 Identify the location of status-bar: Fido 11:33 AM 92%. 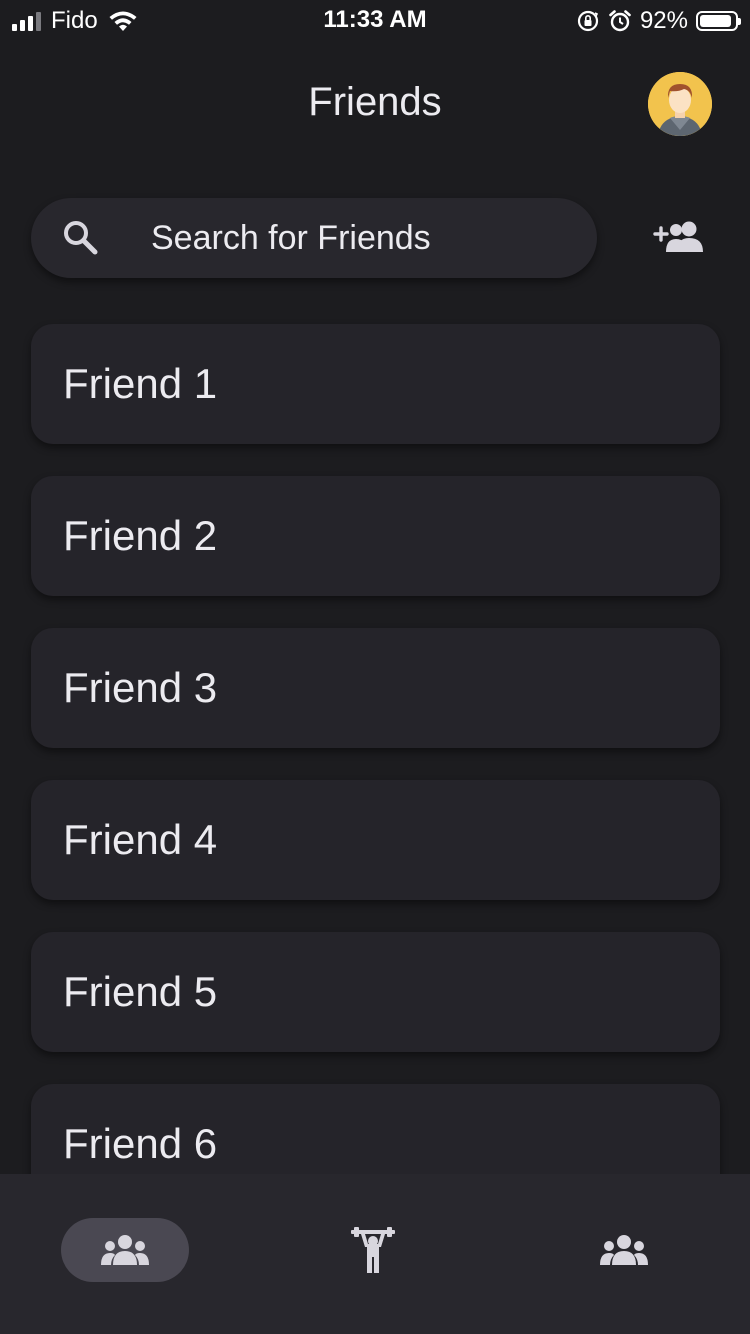
(375, 21).